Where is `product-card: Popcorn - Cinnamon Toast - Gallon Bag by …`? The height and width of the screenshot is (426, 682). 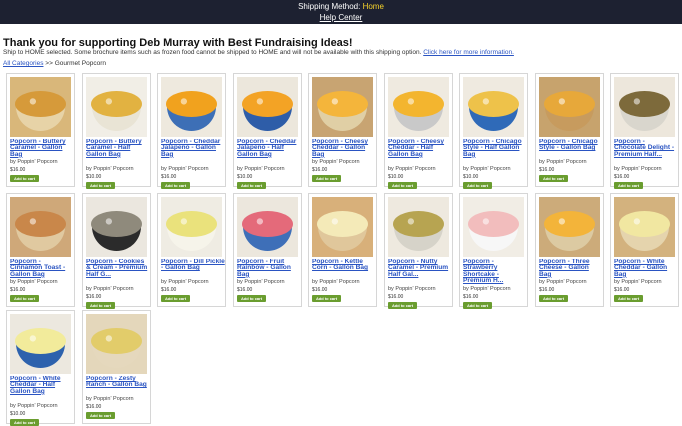 product-card: Popcorn - Cinnamon Toast - Gallon Bag by … is located at coordinates (40, 250).